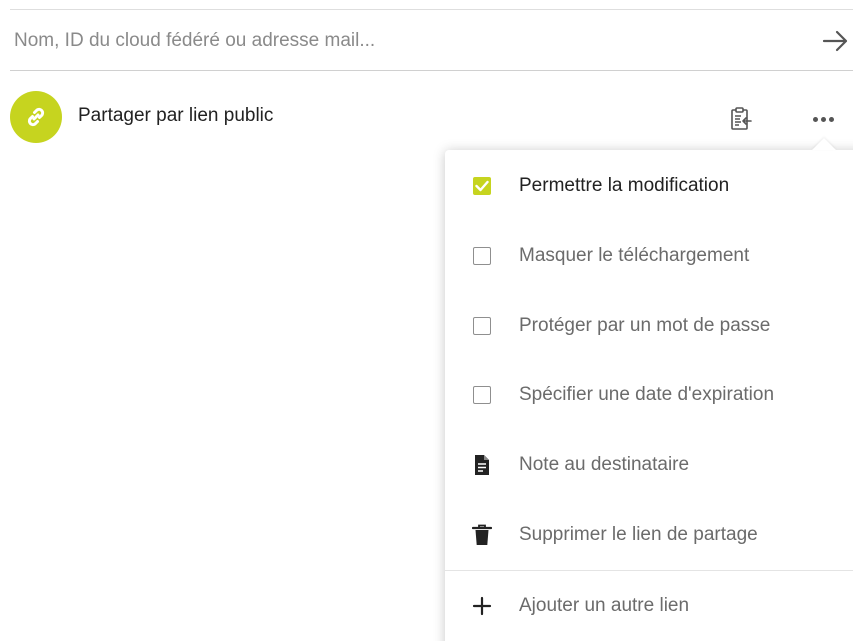  I want to click on link-icon, so click(36, 117).